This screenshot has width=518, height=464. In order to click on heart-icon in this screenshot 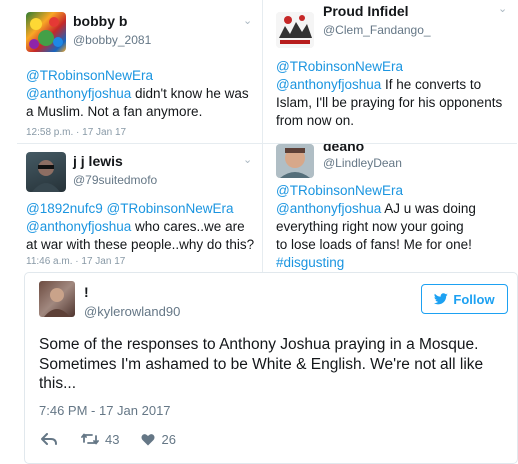, I will do `click(148, 439)`.